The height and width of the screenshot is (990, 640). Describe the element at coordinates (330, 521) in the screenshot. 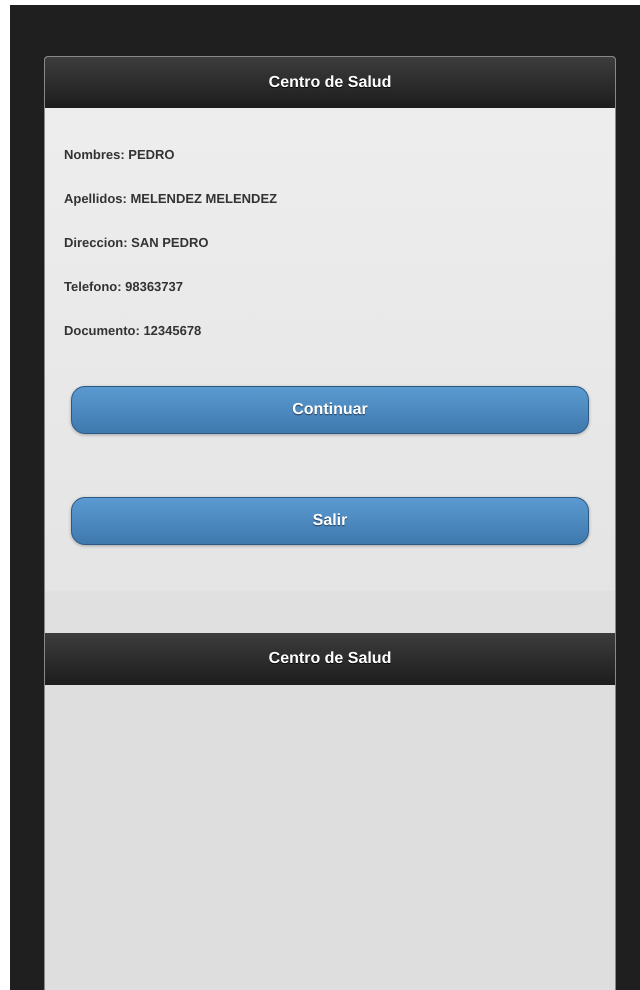

I see `action-button: Salir` at that location.